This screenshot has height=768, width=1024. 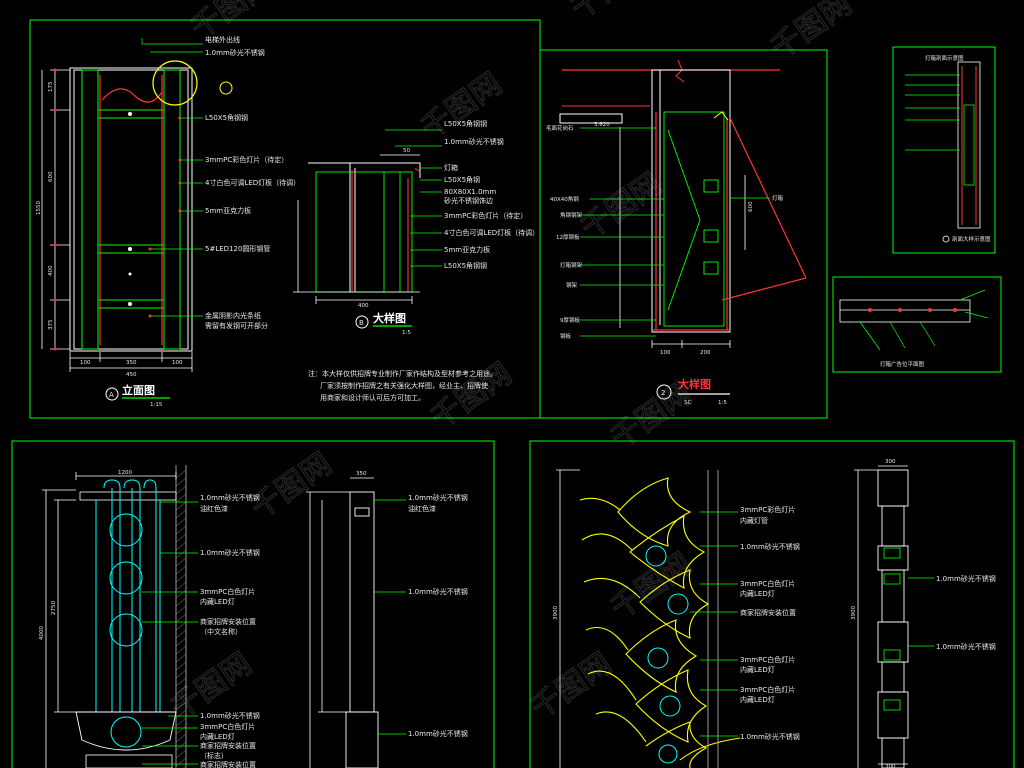 I want to click on callout-e-10: 内藏LED灯, so click(x=757, y=699).